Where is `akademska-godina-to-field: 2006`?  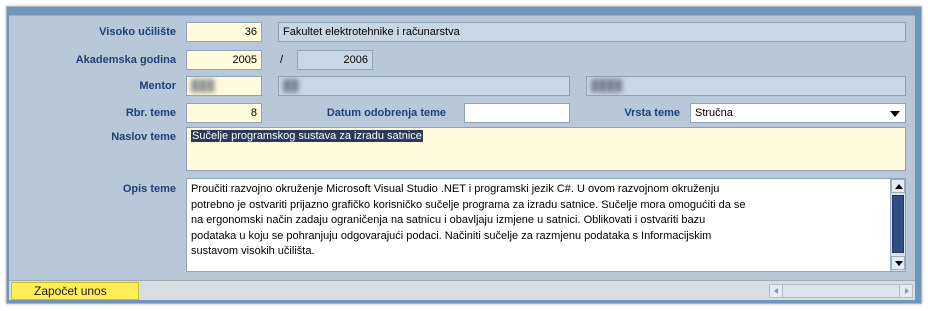
akademska-godina-to-field: 2006 is located at coordinates (335, 60).